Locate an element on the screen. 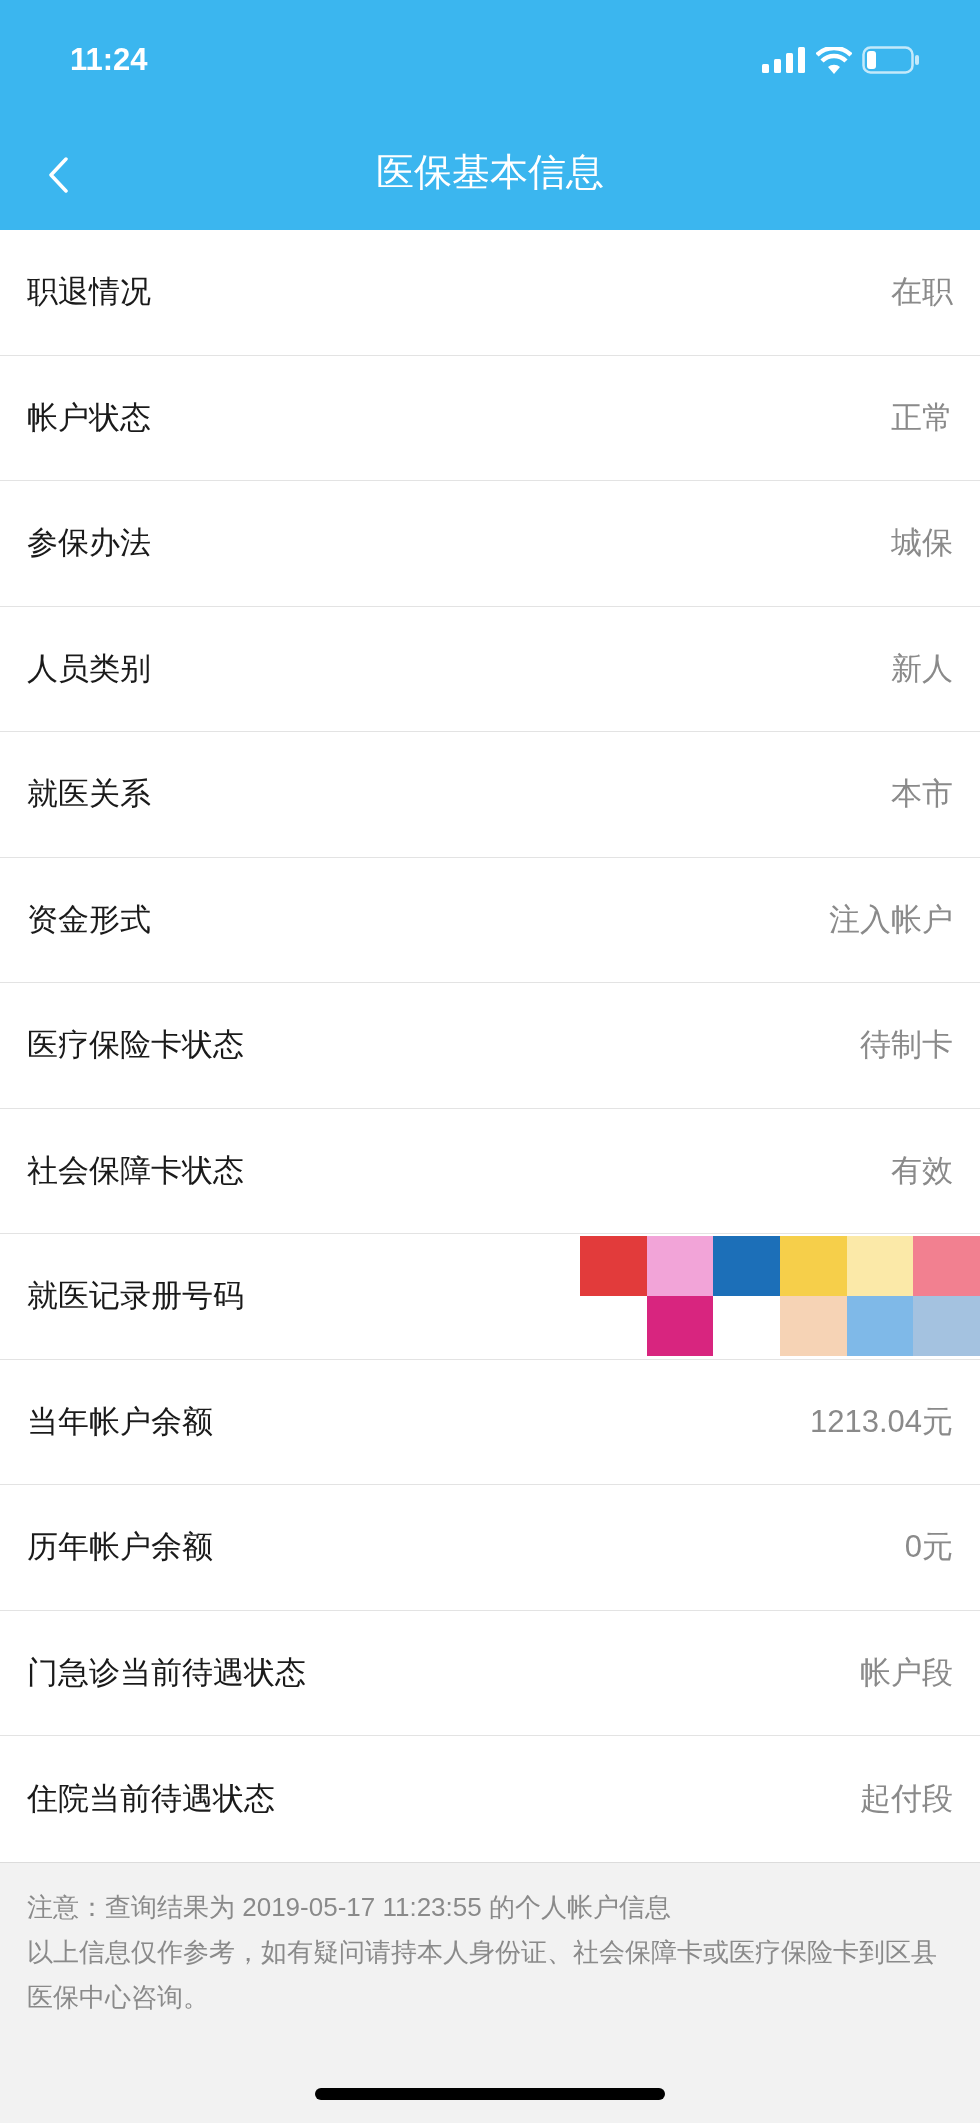  field-value: 有效 is located at coordinates (922, 1170).